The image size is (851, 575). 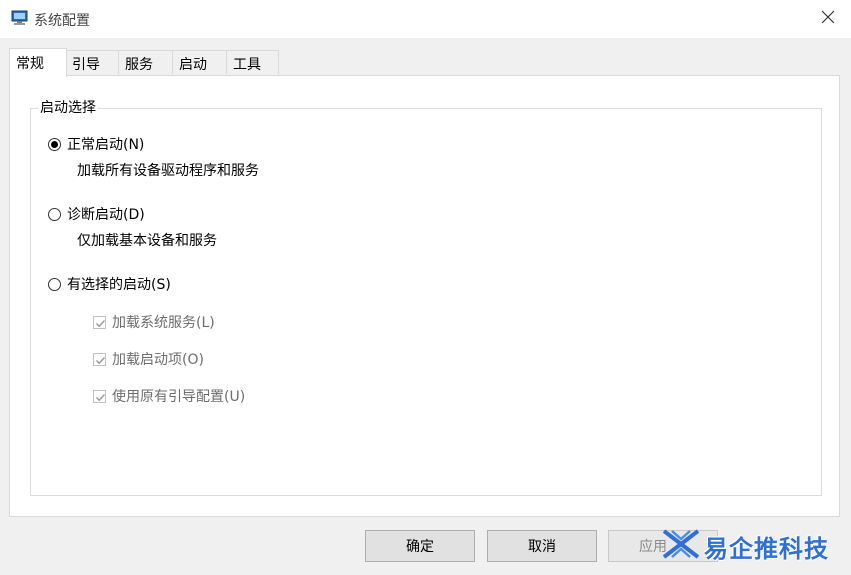 What do you see at coordinates (168, 171) in the screenshot?
I see `normal-startup-description: 加载所有设备驱动程序和服务` at bounding box center [168, 171].